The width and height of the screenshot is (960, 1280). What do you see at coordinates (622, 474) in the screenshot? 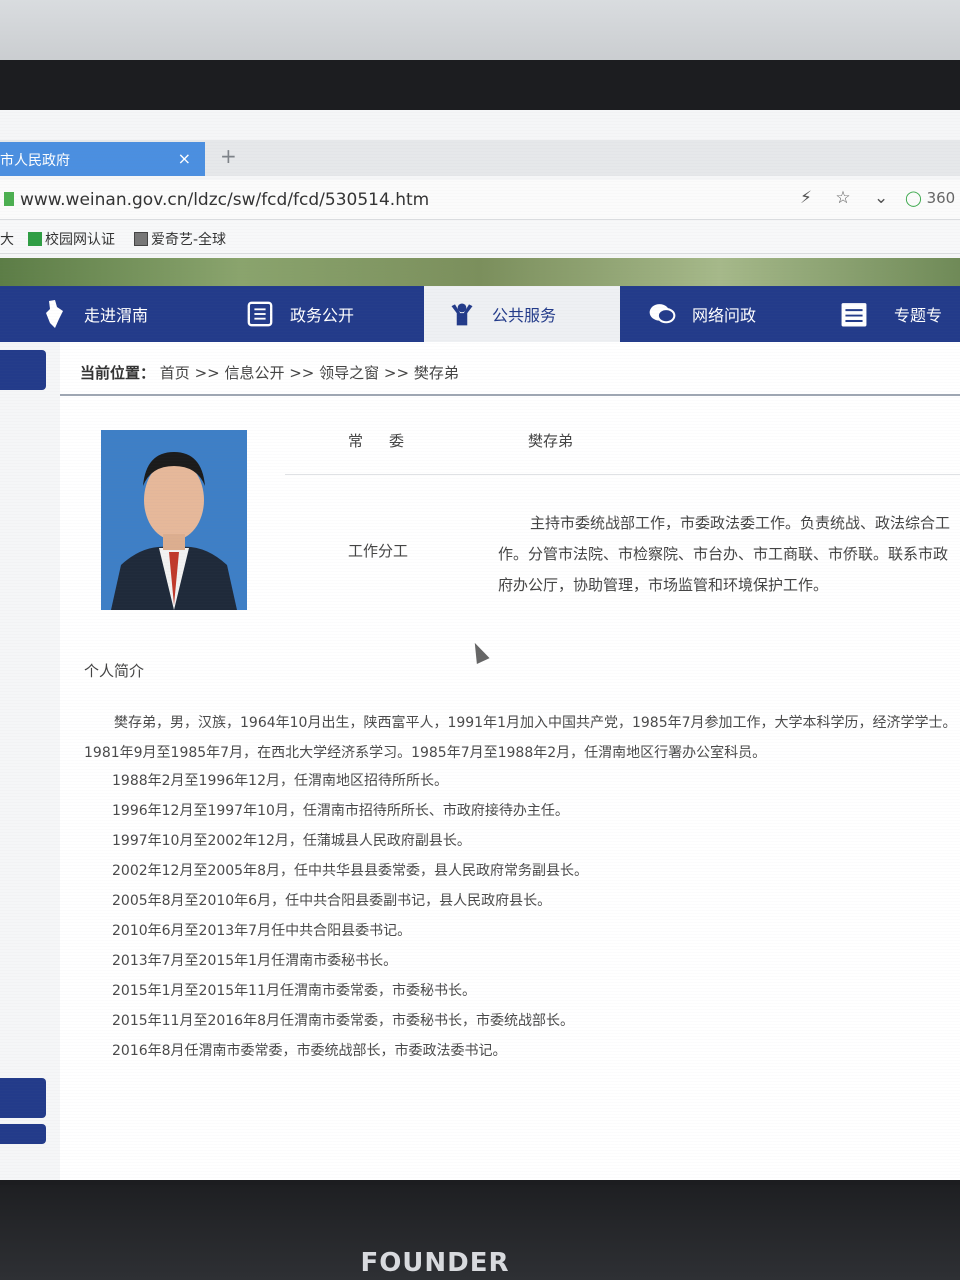
I see `row-divider` at bounding box center [622, 474].